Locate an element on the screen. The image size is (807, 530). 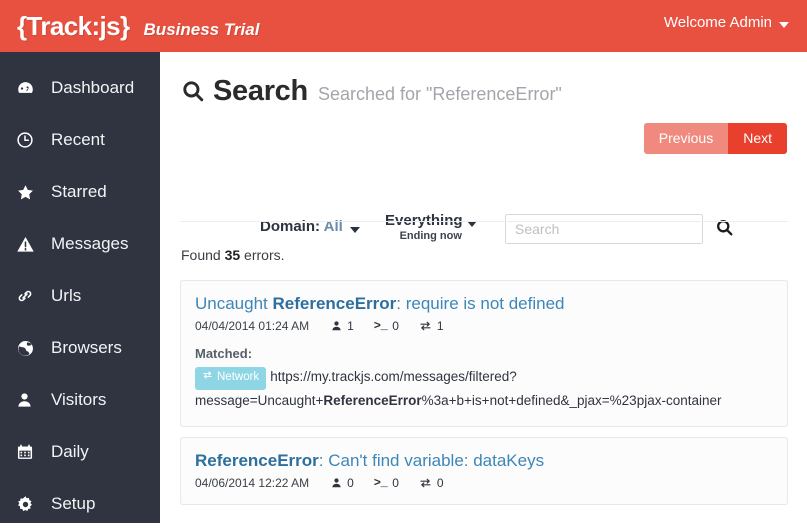
result-network-stat: 1 is located at coordinates (431, 326).